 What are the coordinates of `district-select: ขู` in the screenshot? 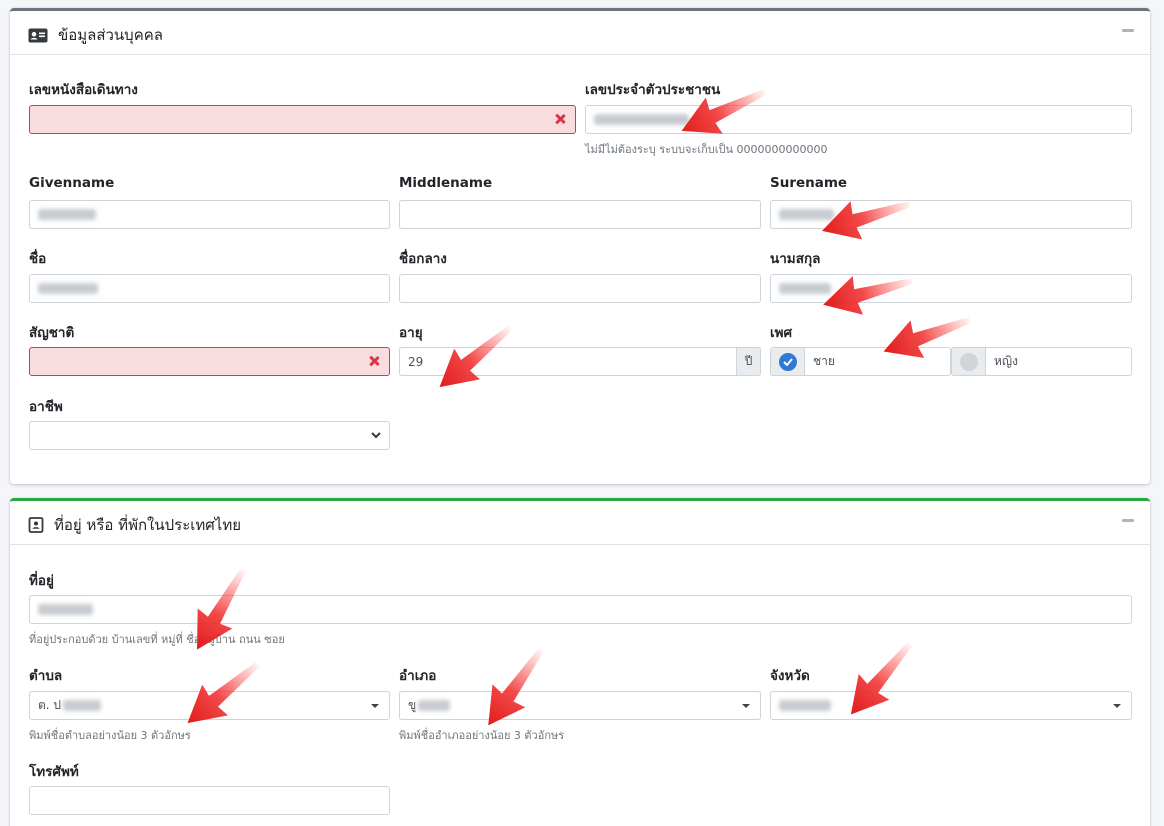 It's located at (580, 705).